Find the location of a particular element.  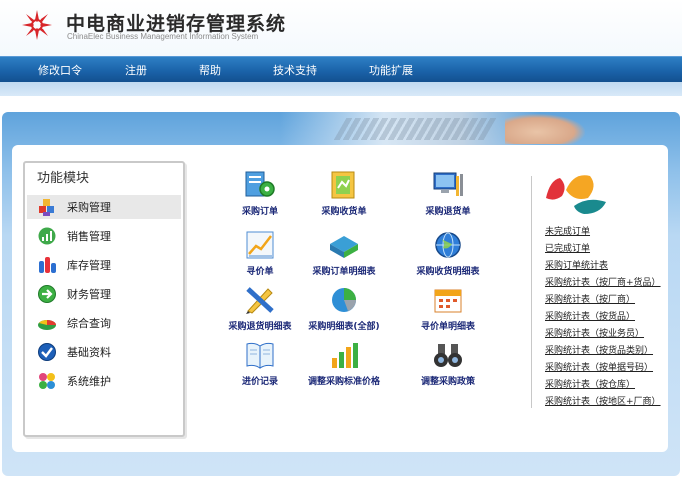

sidebar-item-label: 财务管理 is located at coordinates (89, 294).